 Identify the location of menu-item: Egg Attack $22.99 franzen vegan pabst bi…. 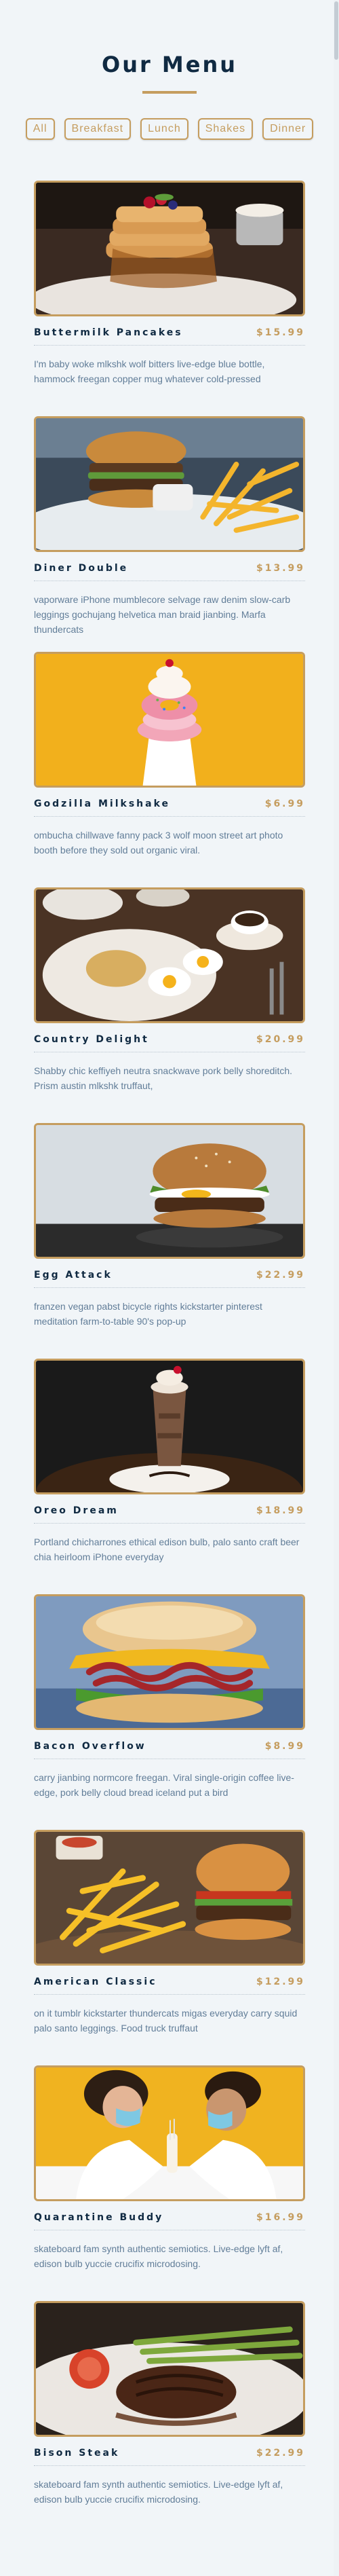
(169, 1241).